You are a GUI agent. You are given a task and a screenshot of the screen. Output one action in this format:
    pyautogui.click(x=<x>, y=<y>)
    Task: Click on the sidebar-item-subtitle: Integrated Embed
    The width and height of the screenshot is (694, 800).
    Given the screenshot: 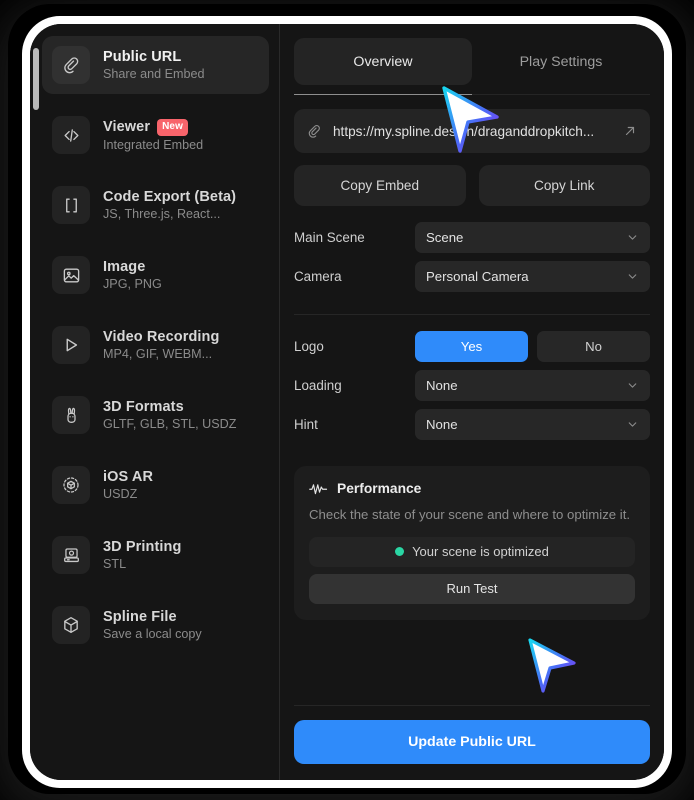 What is the action you would take?
    pyautogui.click(x=153, y=144)
    